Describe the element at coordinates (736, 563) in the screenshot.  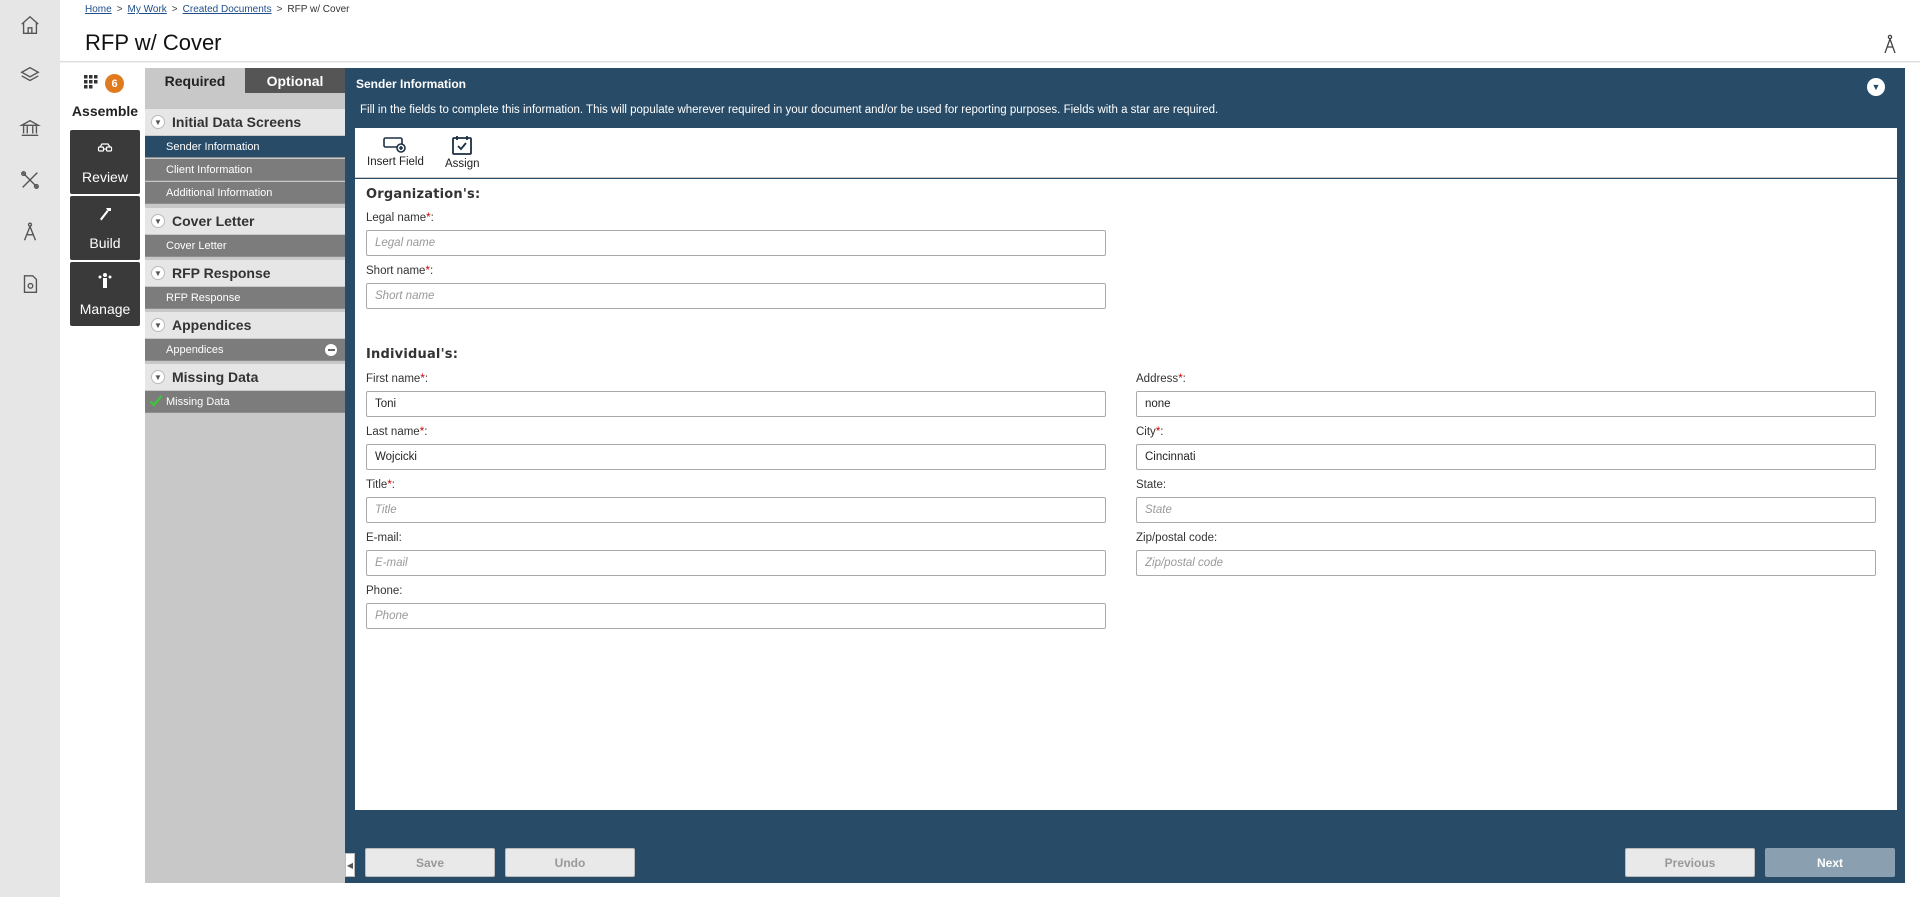
I see `email-input` at that location.